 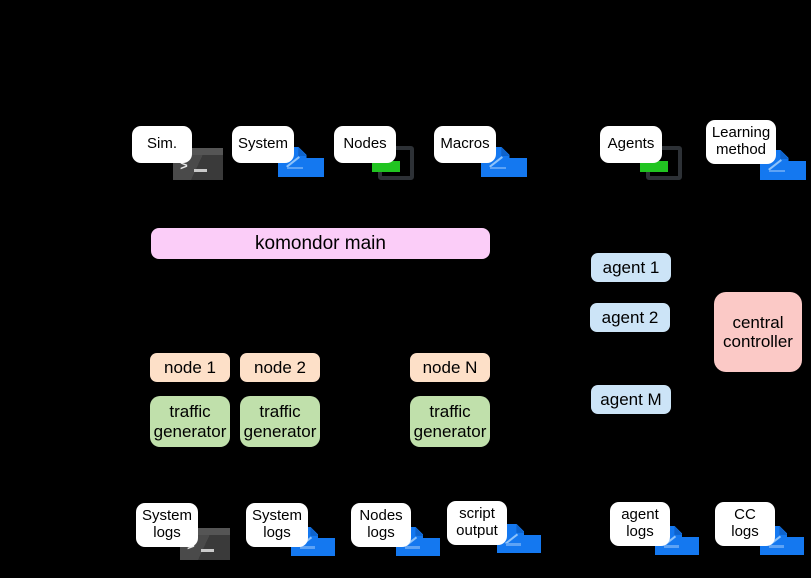 I want to click on input-file-label-system: System, so click(x=263, y=144).